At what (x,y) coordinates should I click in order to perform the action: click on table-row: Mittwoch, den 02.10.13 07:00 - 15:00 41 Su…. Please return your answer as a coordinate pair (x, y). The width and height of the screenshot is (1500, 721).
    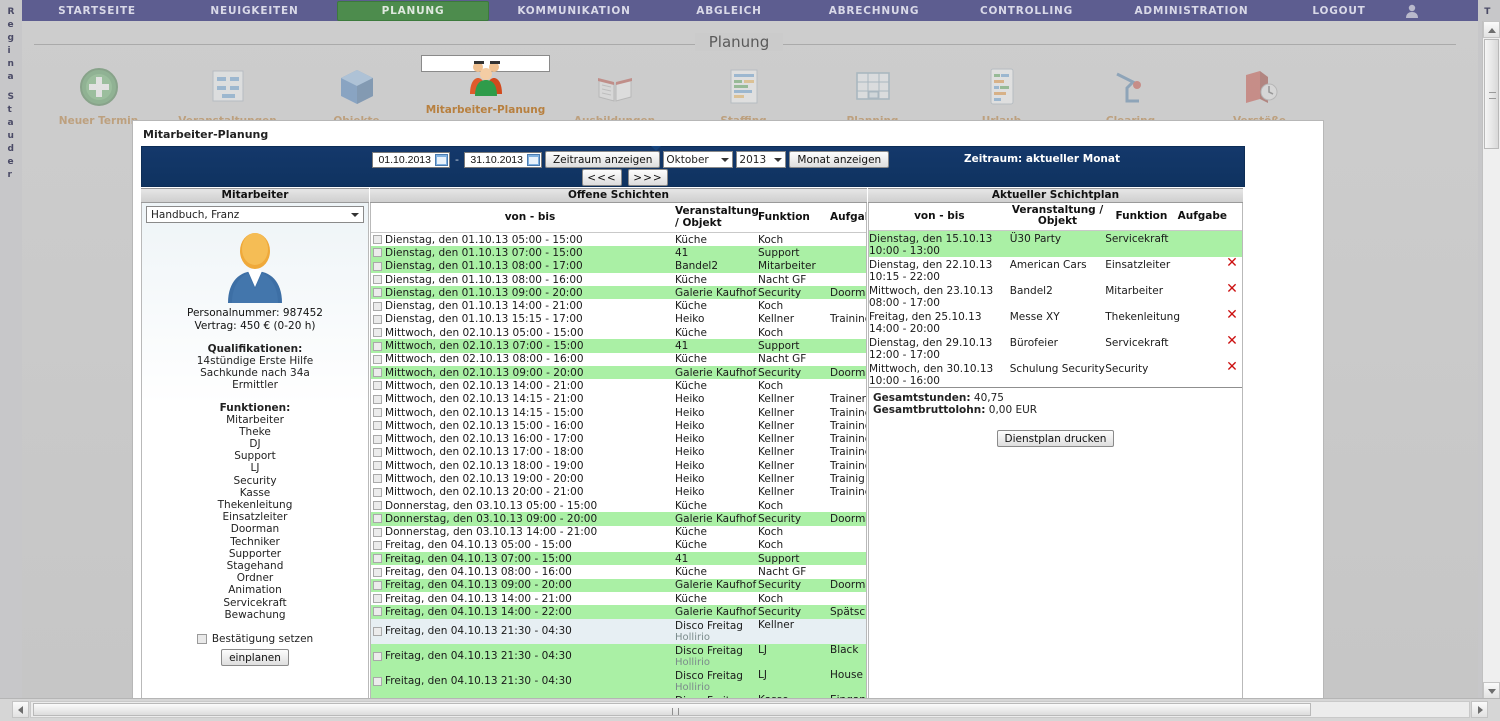
    Looking at the image, I should click on (618, 346).